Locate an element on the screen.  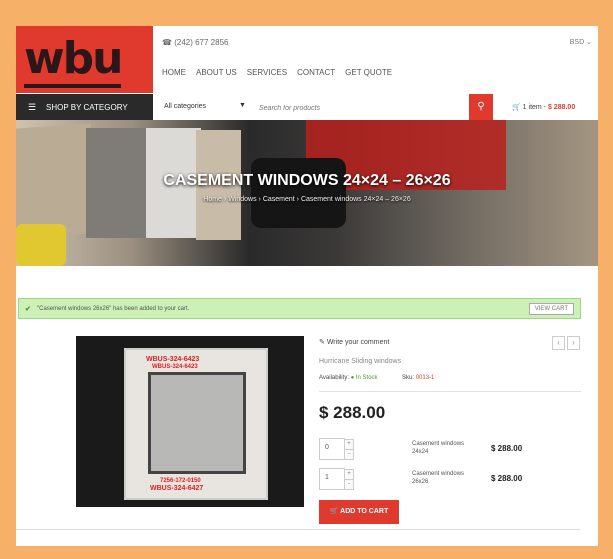
chevron-right-icon: › is located at coordinates (573, 343).